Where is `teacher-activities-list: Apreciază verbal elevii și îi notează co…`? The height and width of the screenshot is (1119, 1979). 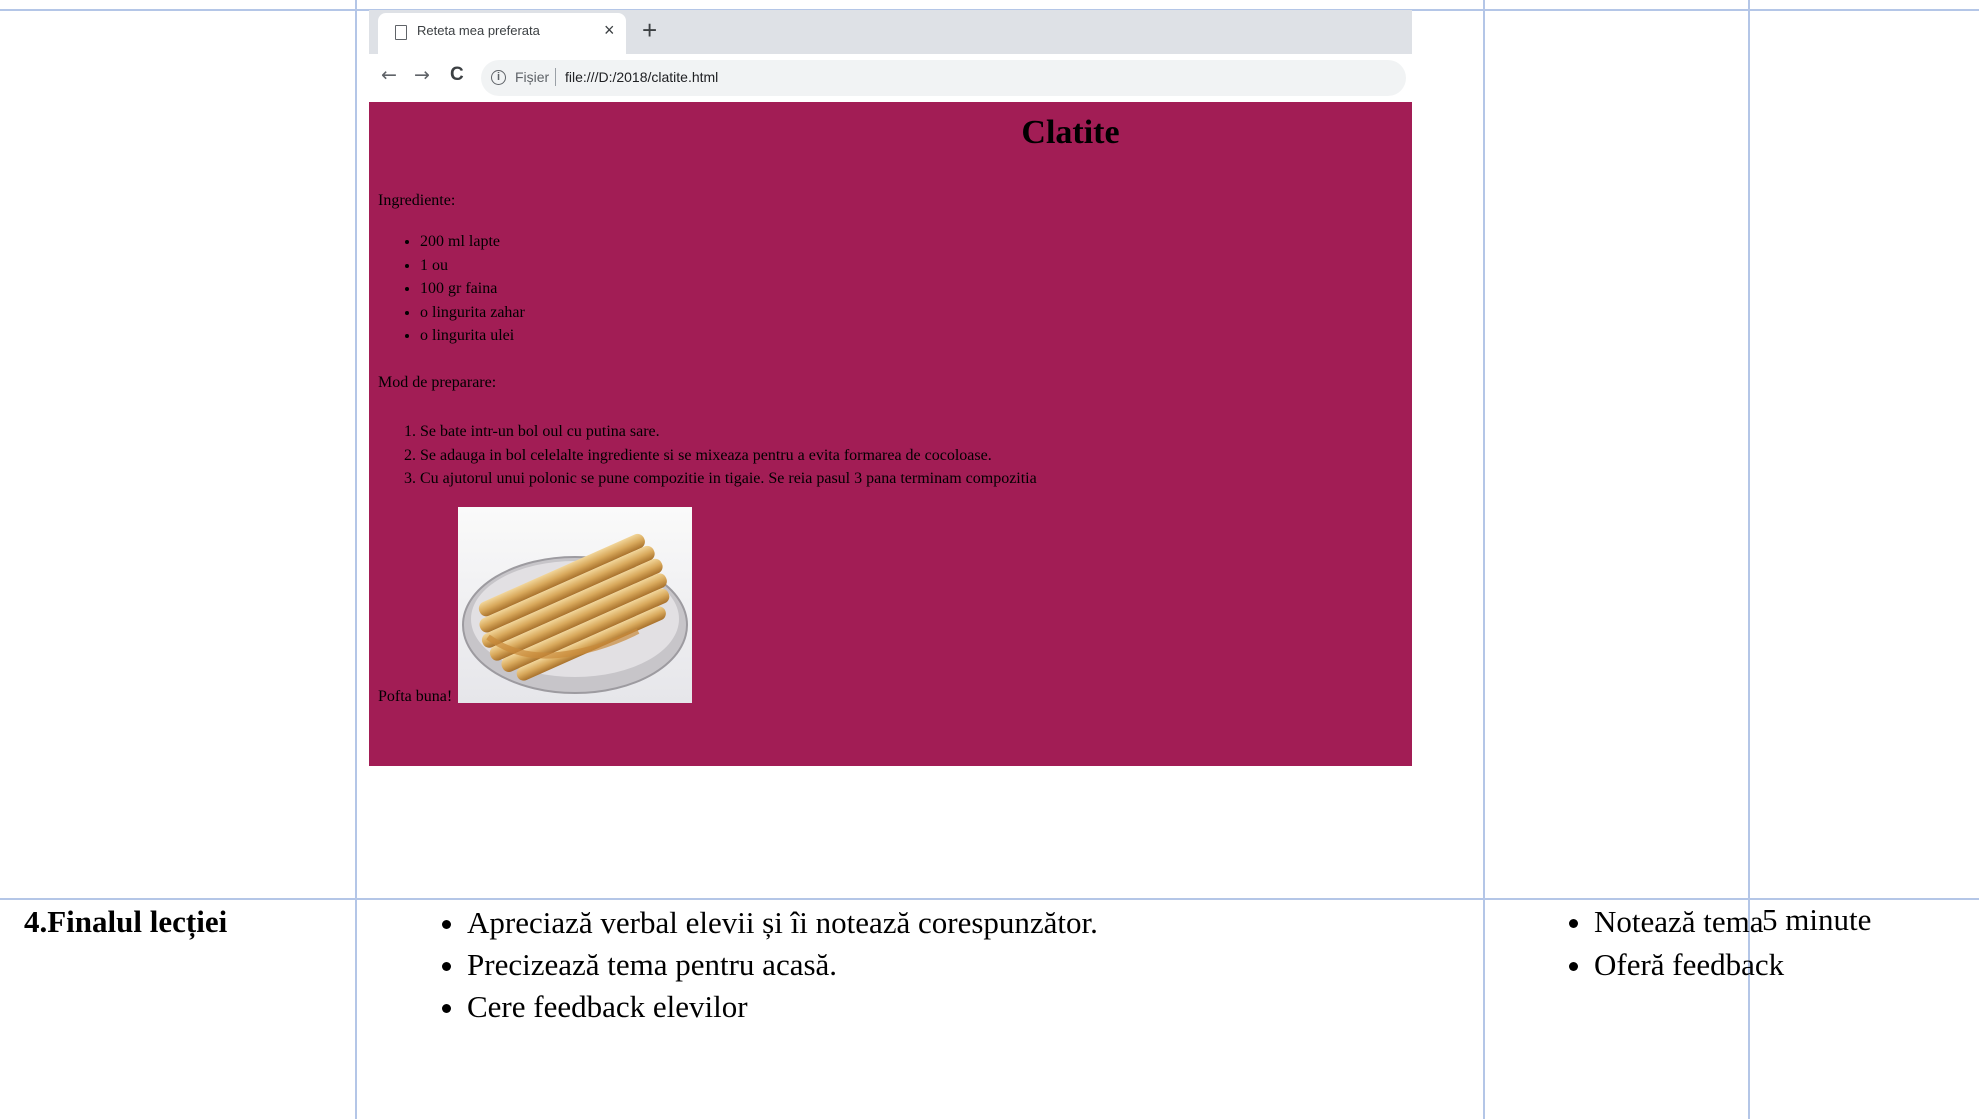
teacher-activities-list: Apreciază verbal elevii și îi notează co… is located at coordinates (754, 965).